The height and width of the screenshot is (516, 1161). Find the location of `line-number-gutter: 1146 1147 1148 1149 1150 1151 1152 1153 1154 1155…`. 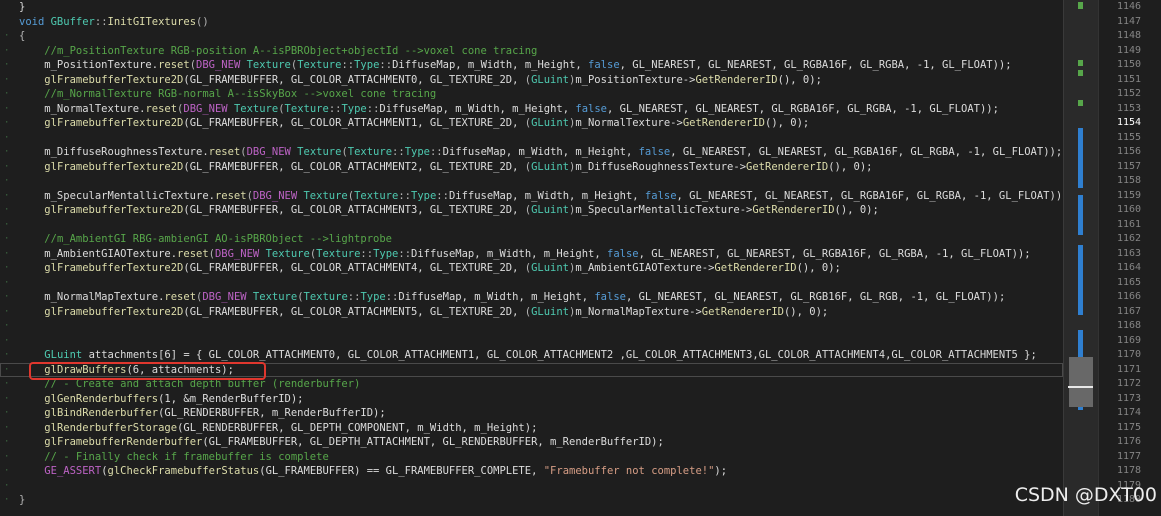

line-number-gutter: 1146 1147 1148 1149 1150 1151 1152 1153 1154 1155… is located at coordinates (1129, 258).